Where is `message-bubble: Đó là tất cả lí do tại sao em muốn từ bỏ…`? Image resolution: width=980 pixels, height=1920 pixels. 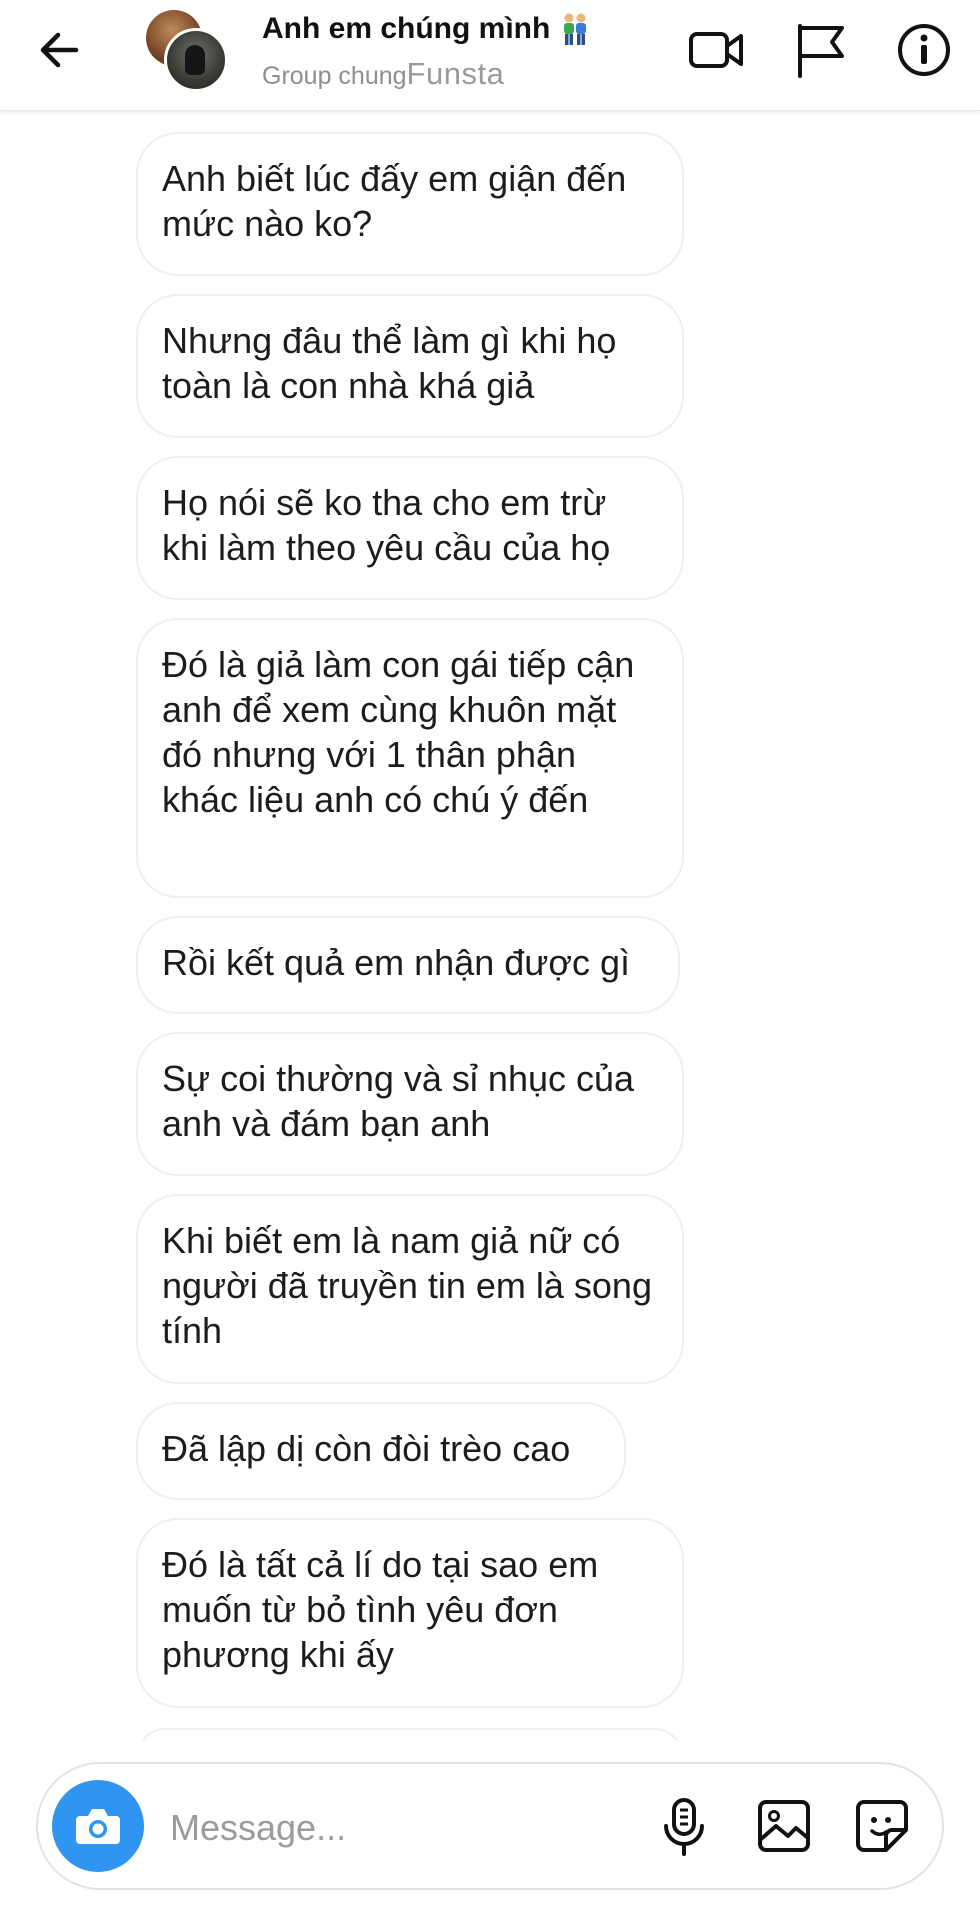
message-bubble: Đó là tất cả lí do tại sao em muốn từ bỏ… is located at coordinates (410, 1613).